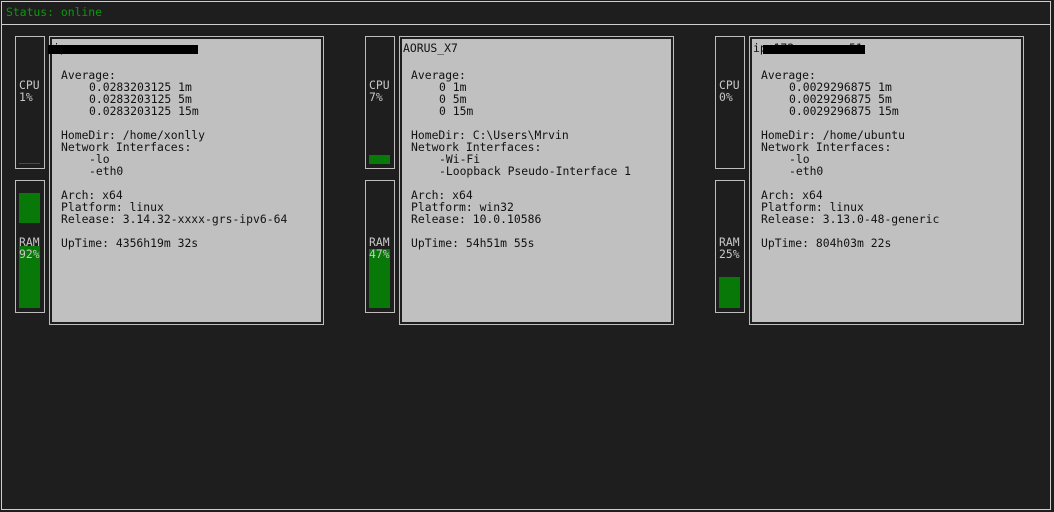 The height and width of the screenshot is (512, 1054). Describe the element at coordinates (799, 159) in the screenshot. I see `interface-item: -lo` at that location.